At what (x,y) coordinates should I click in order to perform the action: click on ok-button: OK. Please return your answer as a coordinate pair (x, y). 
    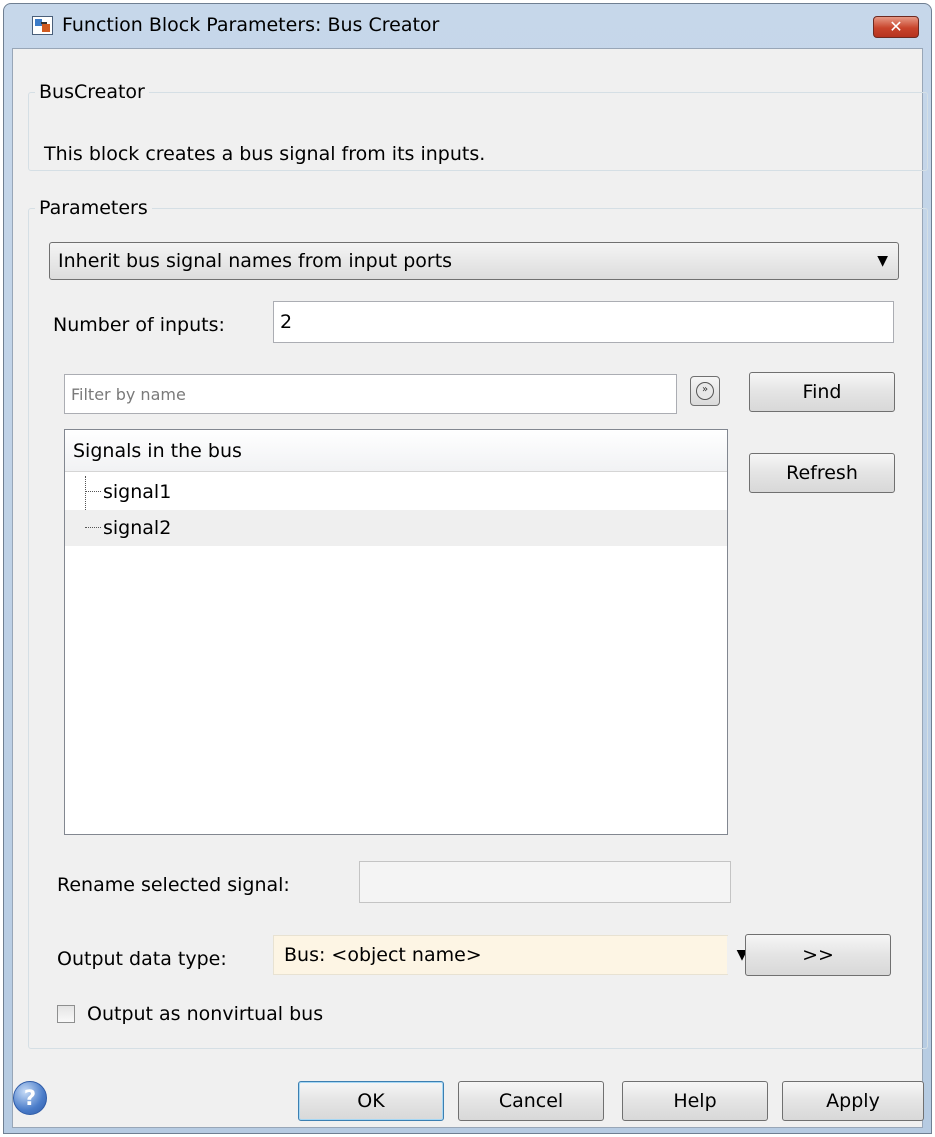
    Looking at the image, I should click on (371, 1101).